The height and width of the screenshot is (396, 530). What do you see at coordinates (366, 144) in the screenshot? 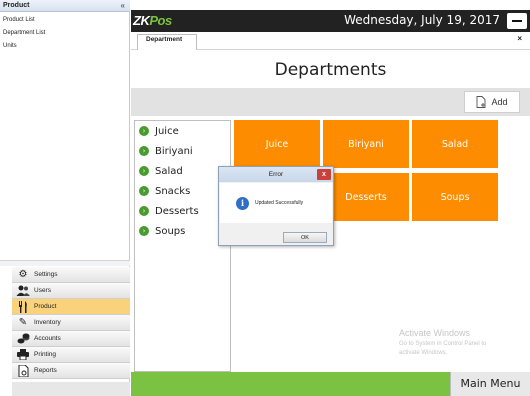
I see `department-tile: Biriyani` at bounding box center [366, 144].